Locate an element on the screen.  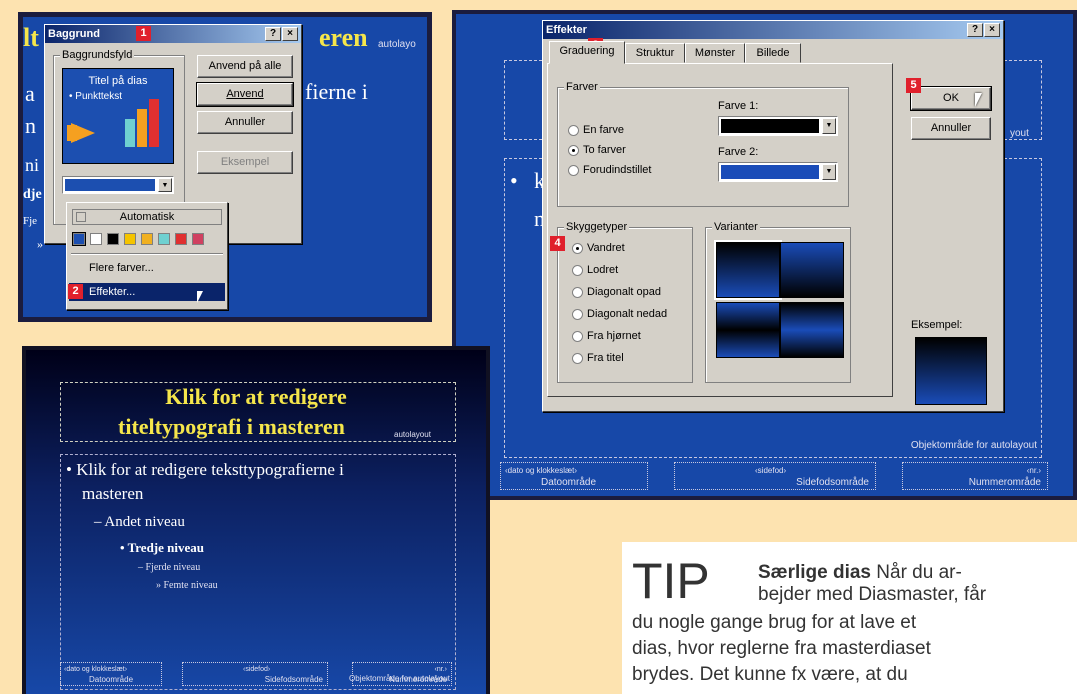
bullet-level5: » Femte niveau is located at coordinates (187, 585).